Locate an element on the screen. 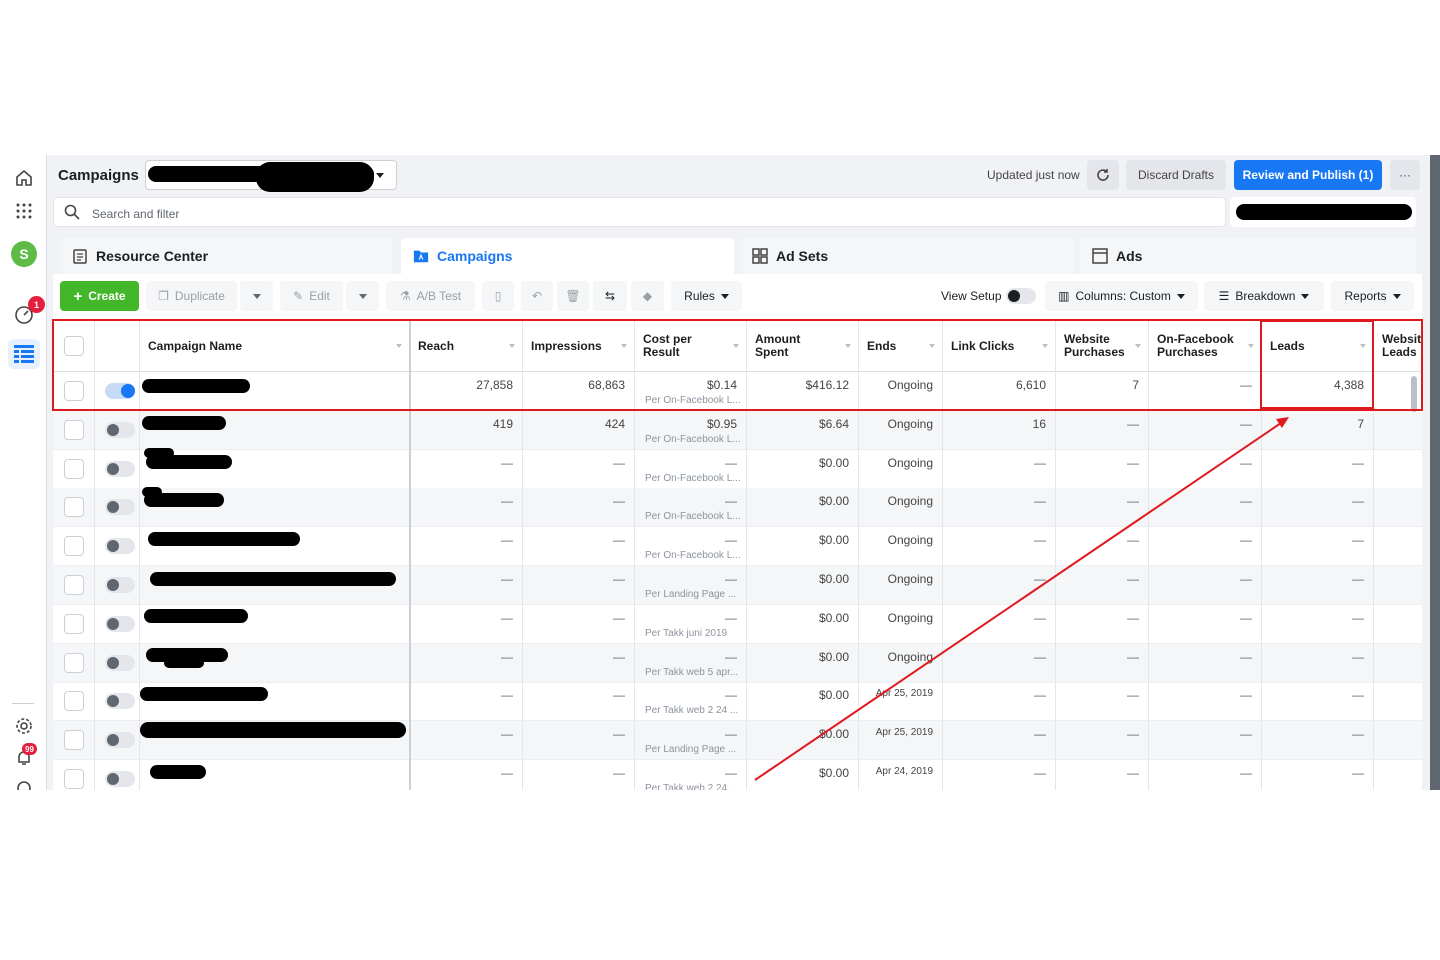  duplicate-menu-button is located at coordinates (256, 296).